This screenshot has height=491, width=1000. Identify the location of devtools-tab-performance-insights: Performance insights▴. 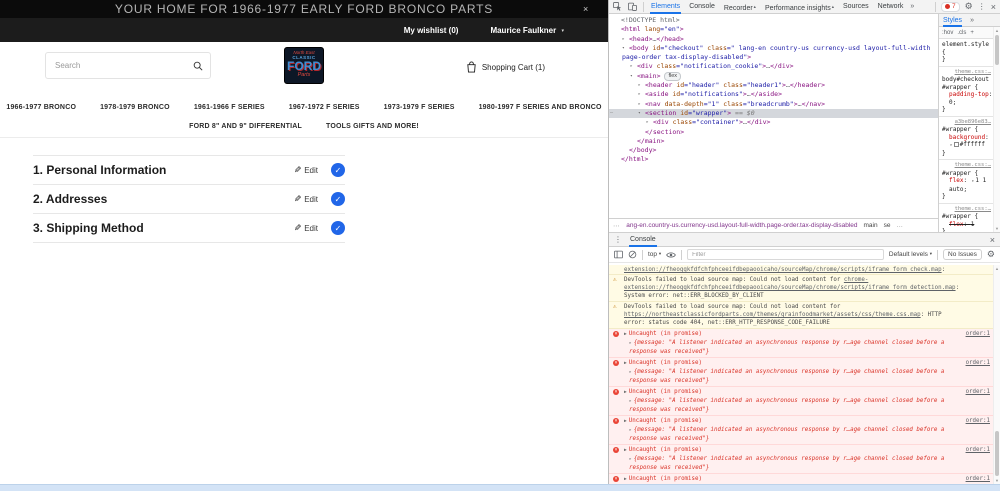
(799, 7).